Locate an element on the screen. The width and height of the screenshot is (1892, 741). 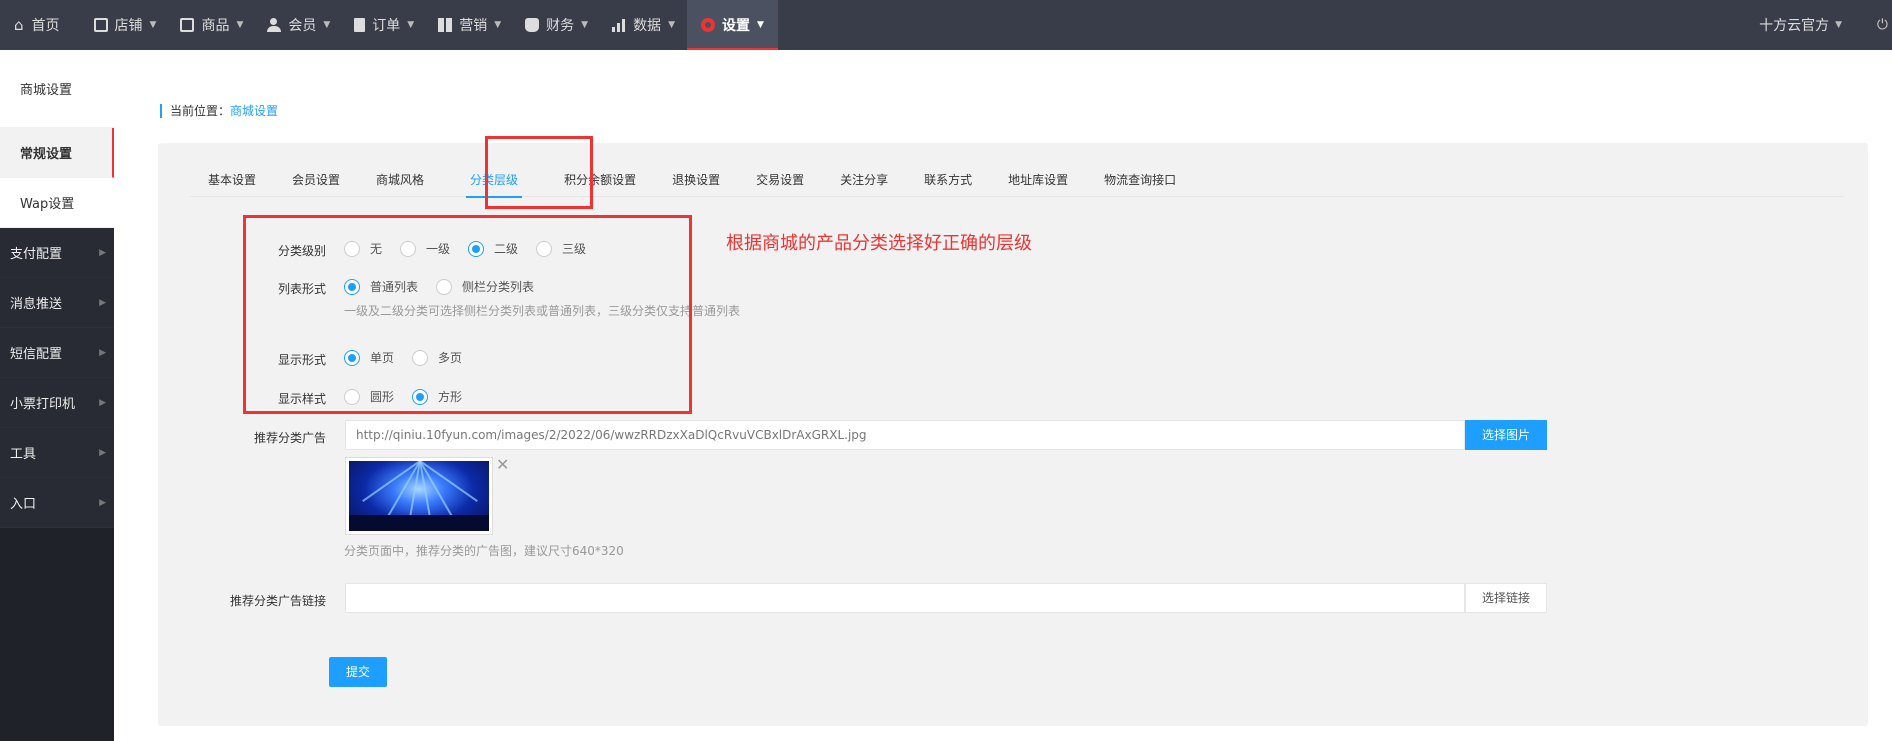
nav-order-label: 订单 is located at coordinates (386, 26).